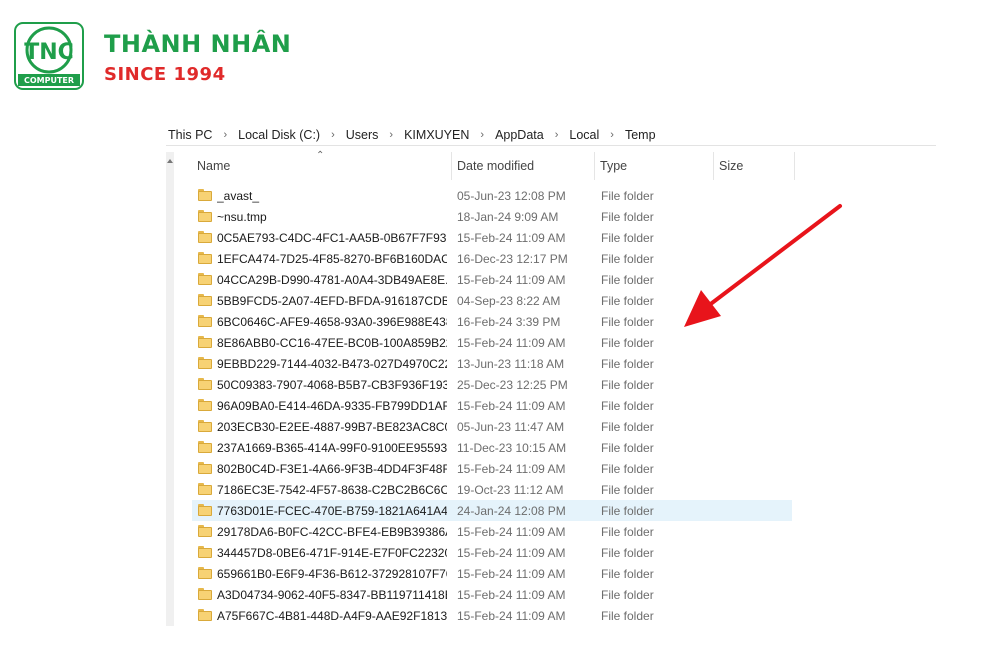  I want to click on file-name: 7763D01E-FCEC-470E-B759-1821A641A402, so click(332, 510).